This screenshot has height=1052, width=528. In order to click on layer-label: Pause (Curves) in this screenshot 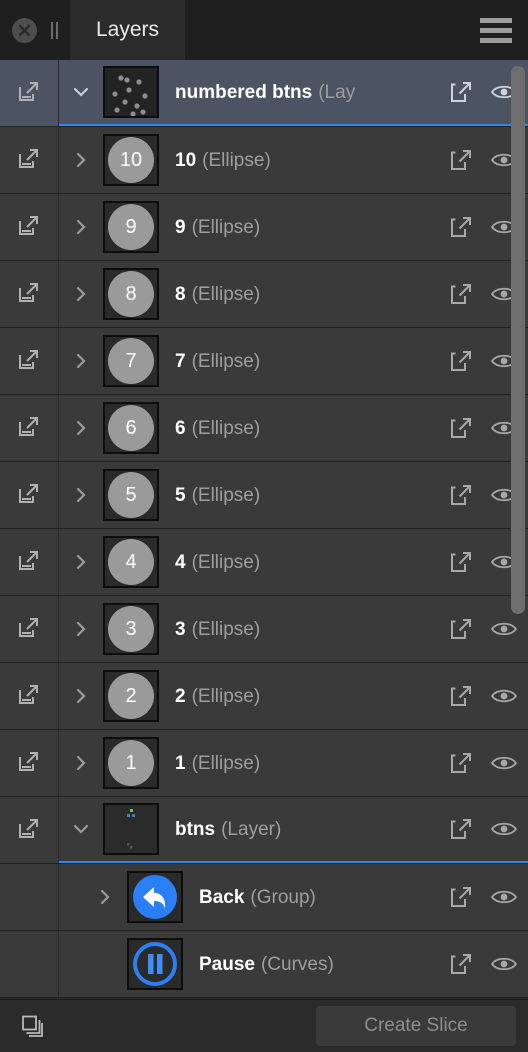, I will do `click(266, 964)`.